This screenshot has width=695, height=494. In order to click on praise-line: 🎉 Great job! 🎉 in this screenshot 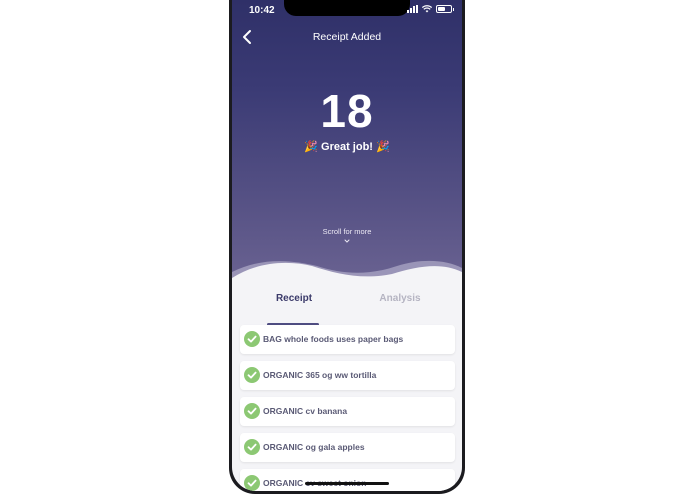, I will do `click(347, 146)`.